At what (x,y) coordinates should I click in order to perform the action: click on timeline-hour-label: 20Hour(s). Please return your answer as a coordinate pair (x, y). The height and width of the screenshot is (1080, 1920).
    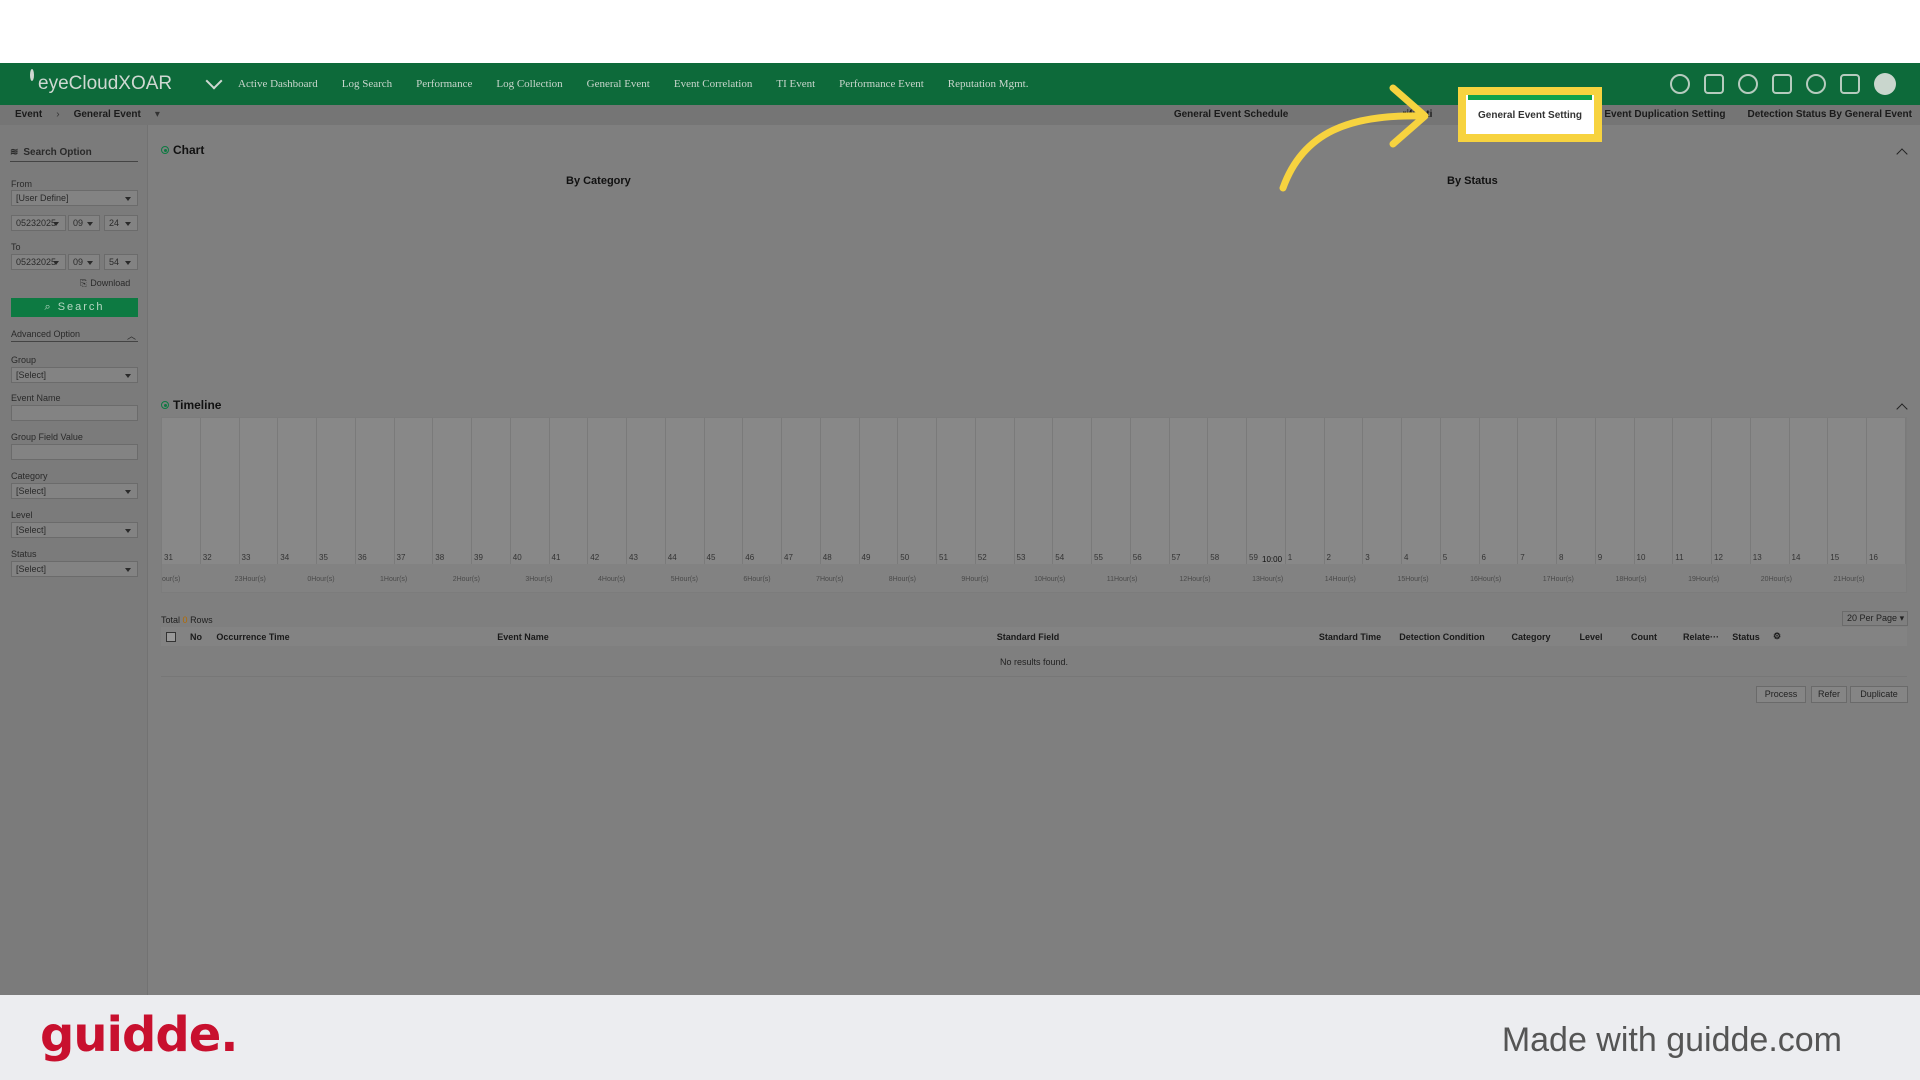
    Looking at the image, I should click on (1776, 579).